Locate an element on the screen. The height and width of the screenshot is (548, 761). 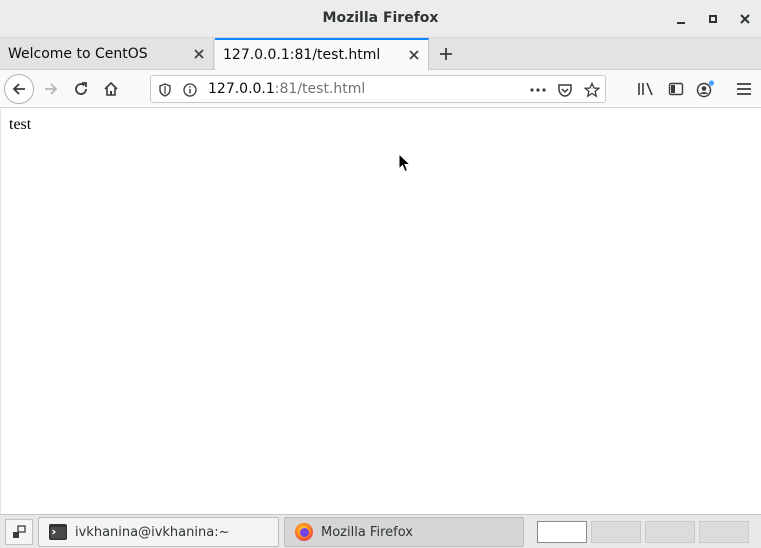
home-icon is located at coordinates (111, 88).